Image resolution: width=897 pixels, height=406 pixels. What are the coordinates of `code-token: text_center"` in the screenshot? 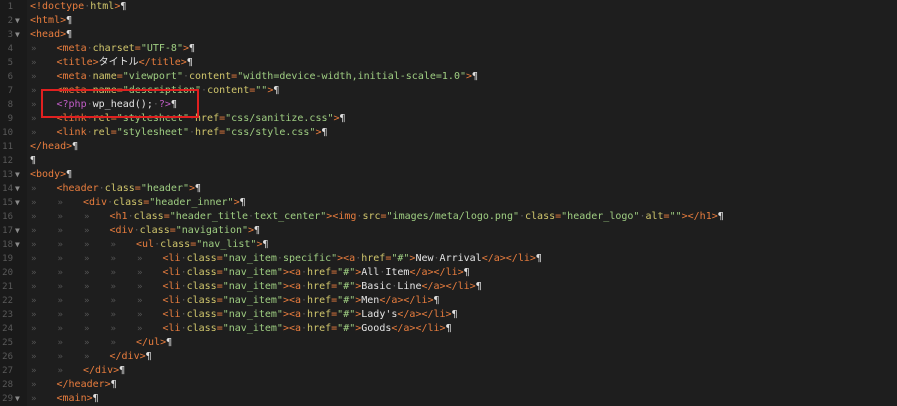 It's located at (290, 216).